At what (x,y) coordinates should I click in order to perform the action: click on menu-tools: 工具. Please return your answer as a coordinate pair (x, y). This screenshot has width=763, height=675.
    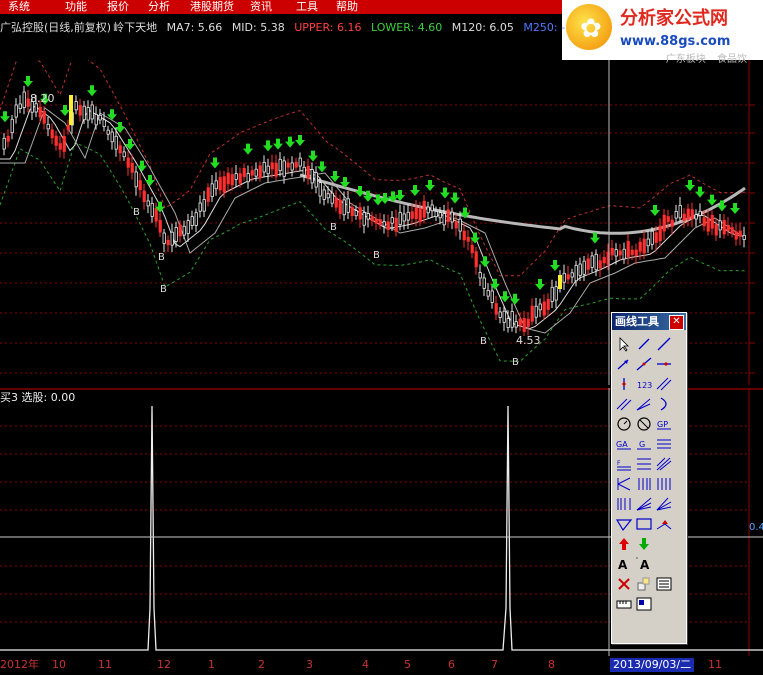
    Looking at the image, I should click on (307, 7).